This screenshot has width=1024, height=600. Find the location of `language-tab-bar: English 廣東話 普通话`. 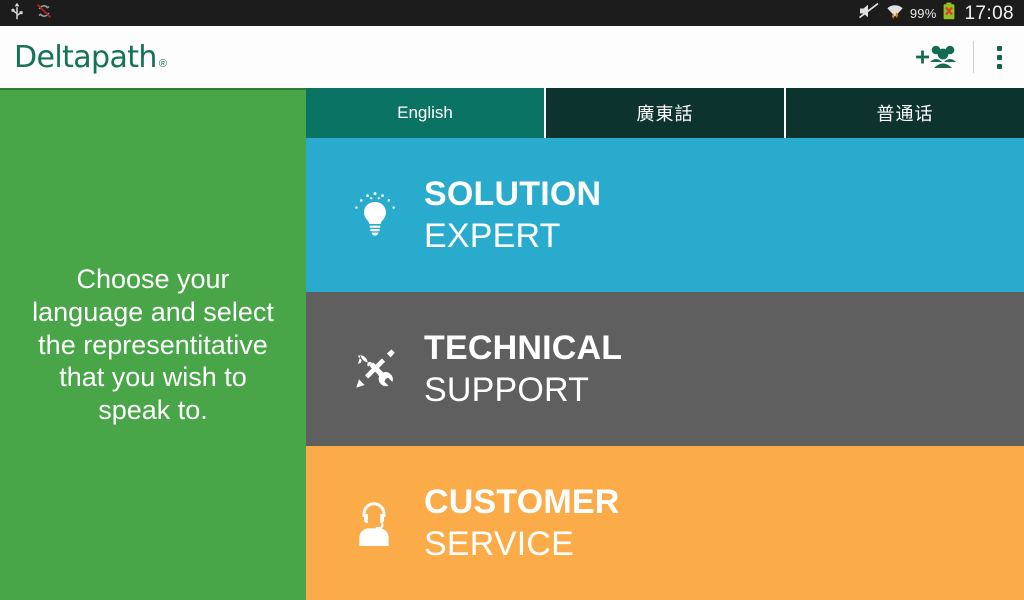

language-tab-bar: English 廣東話 普通话 is located at coordinates (665, 113).